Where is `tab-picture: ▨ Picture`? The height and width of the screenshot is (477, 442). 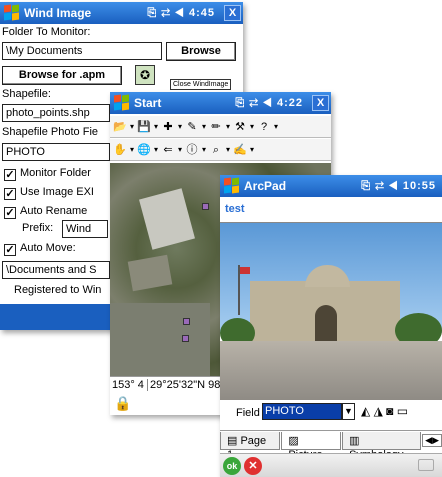
tab-picture: ▨ Picture is located at coordinates (311, 446).